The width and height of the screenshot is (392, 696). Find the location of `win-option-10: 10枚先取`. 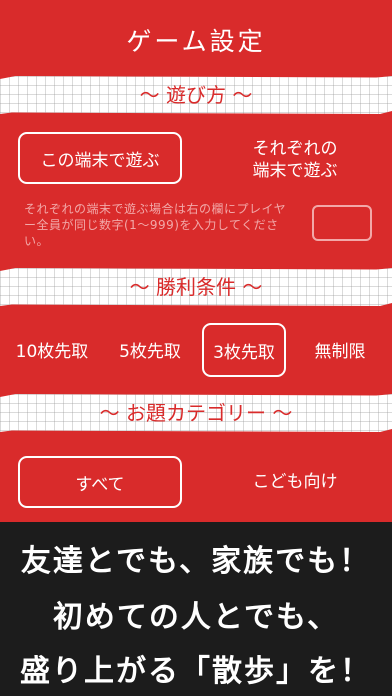

win-option-10: 10枚先取 is located at coordinates (52, 352).